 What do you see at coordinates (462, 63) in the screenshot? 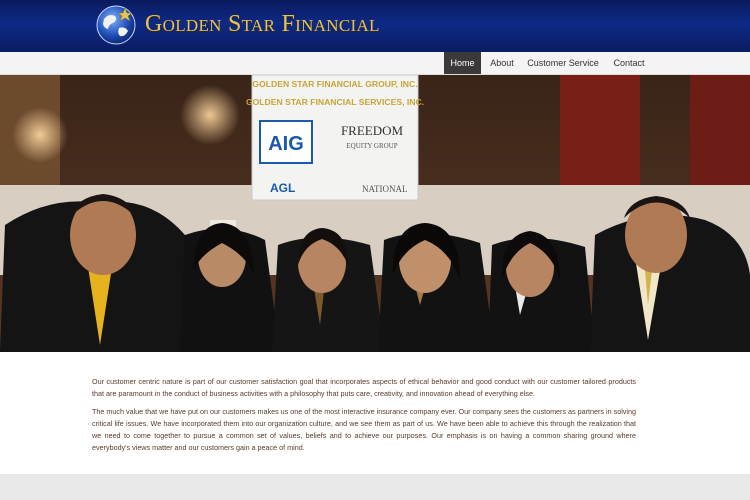
I see `nav-item-home: Home` at bounding box center [462, 63].